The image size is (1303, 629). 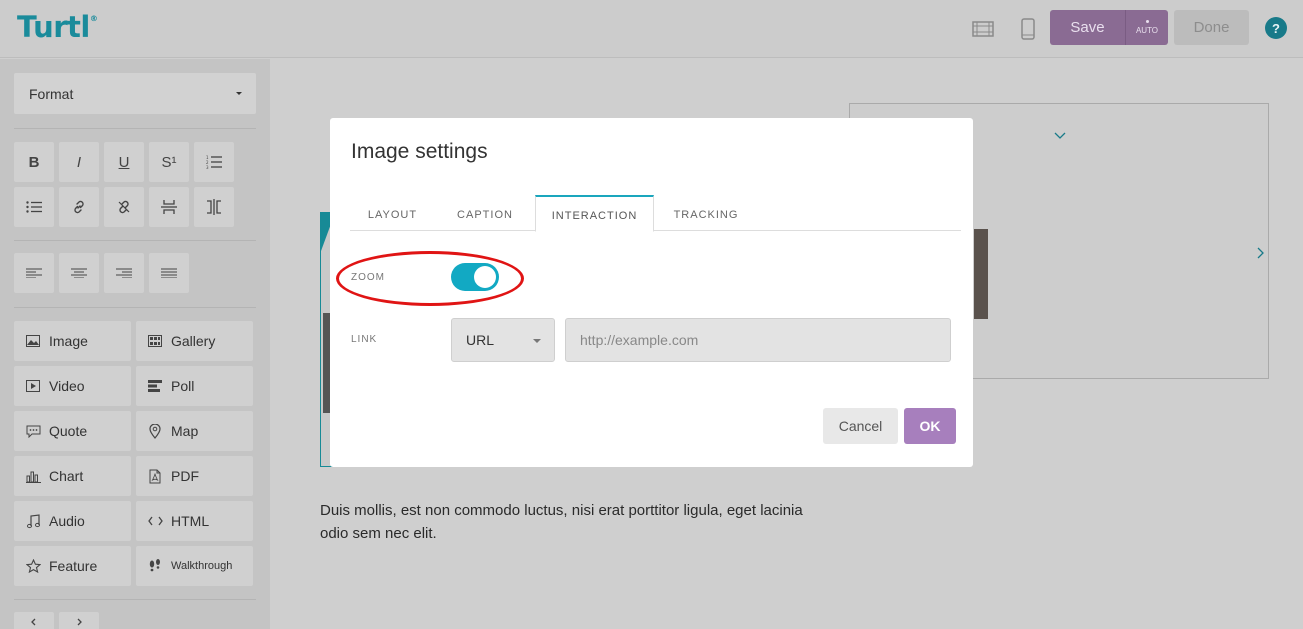 I want to click on format-dropdown: Format, so click(x=135, y=93).